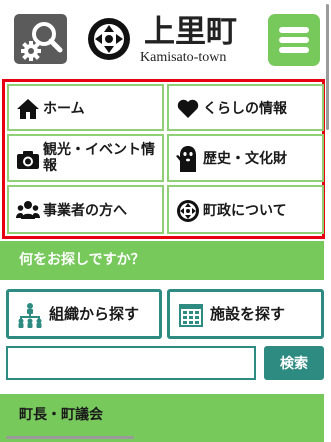 The image size is (331, 442). What do you see at coordinates (70, 437) in the screenshot?
I see `horizontal-scrollbar` at bounding box center [70, 437].